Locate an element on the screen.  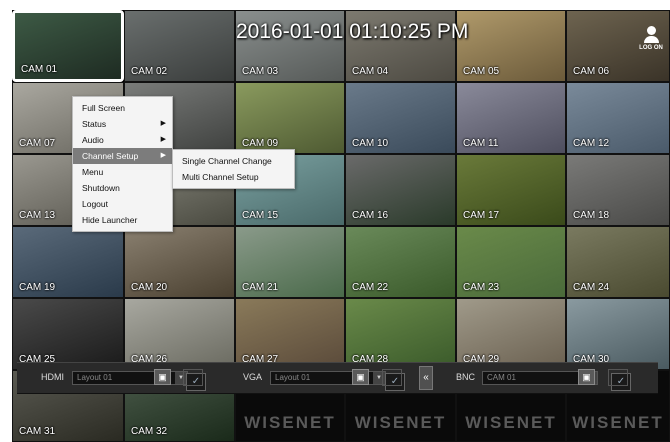
camera-tile: CAM 25 is located at coordinates (68, 334).